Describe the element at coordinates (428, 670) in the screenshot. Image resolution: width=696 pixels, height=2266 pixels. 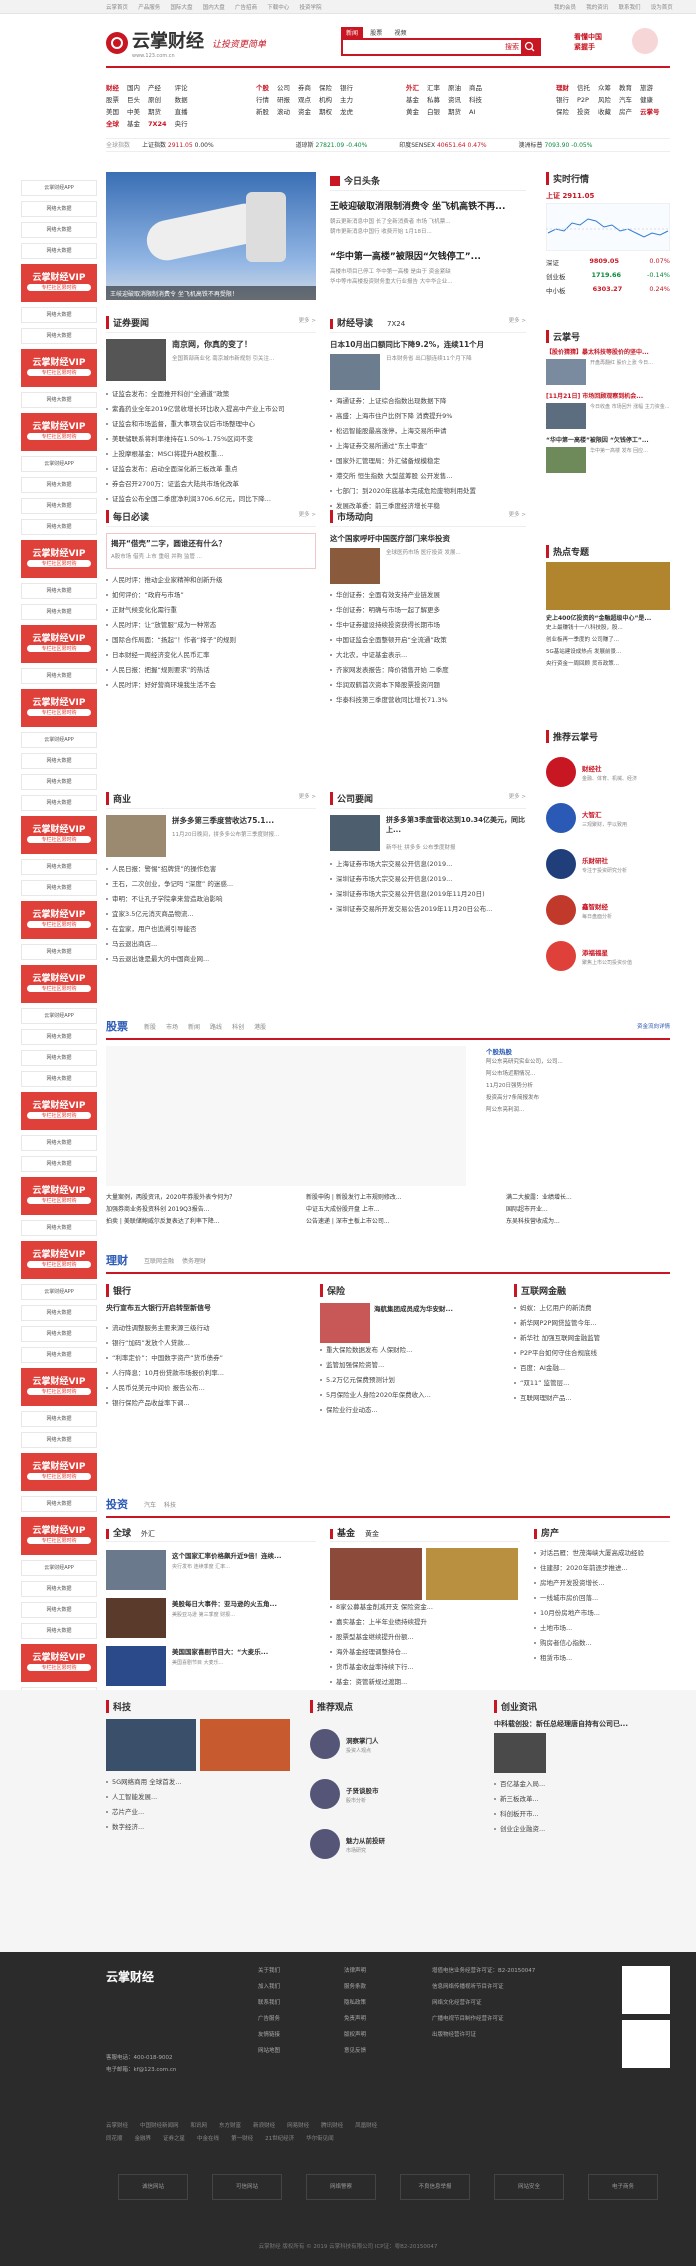
I see `list-item: 齐家网发表报告：降价销售开始 二季度` at that location.